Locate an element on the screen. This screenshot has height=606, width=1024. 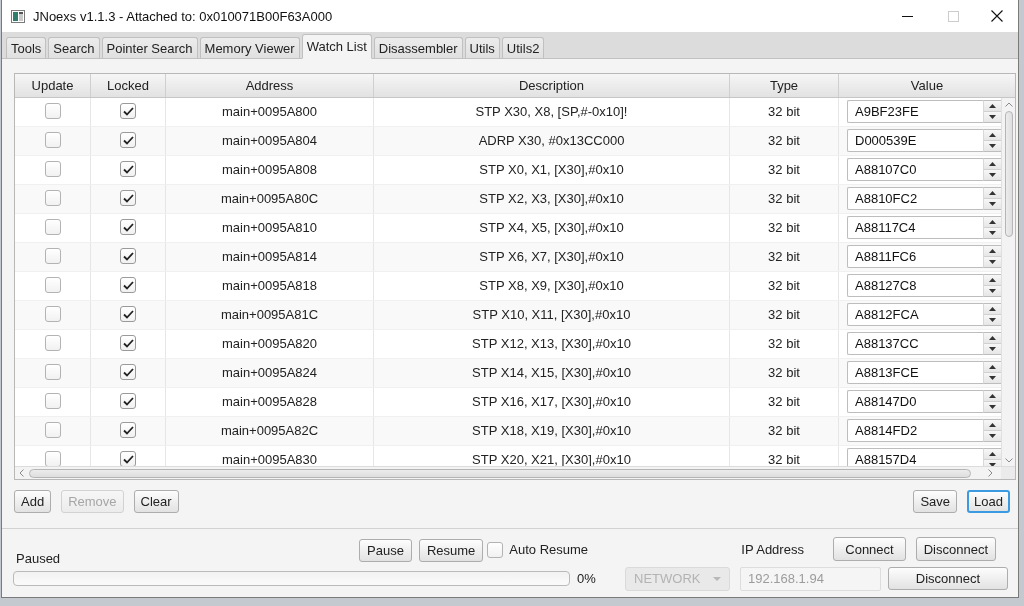
tab: Memory Viewer is located at coordinates (249, 48).